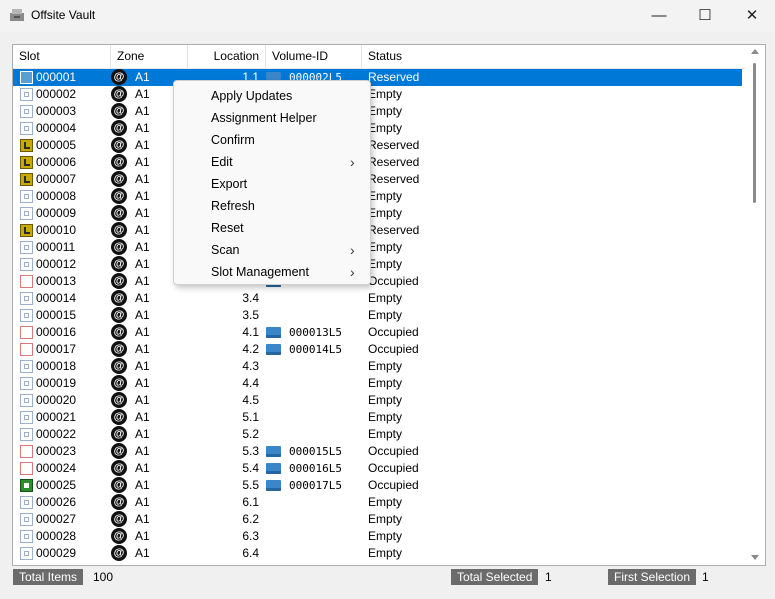  What do you see at coordinates (705, 16) in the screenshot?
I see `maximize-button: ☐` at bounding box center [705, 16].